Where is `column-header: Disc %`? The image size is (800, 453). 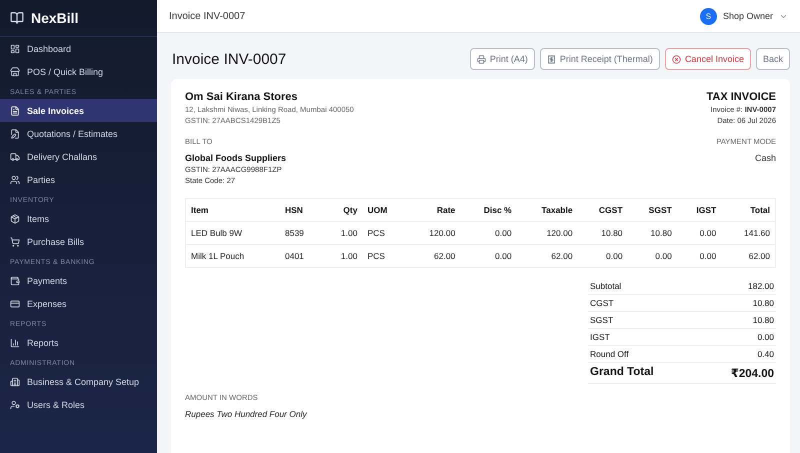 column-header: Disc % is located at coordinates (488, 210).